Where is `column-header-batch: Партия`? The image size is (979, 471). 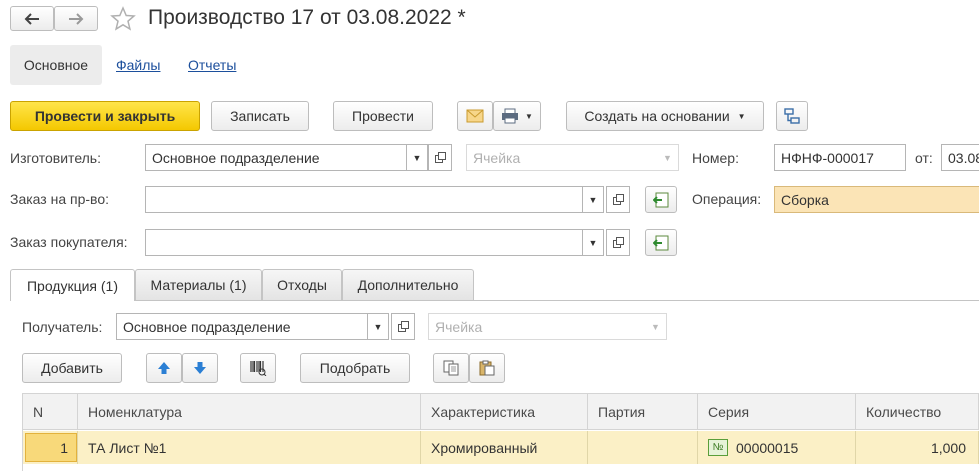
column-header-batch: Партия is located at coordinates (643, 411).